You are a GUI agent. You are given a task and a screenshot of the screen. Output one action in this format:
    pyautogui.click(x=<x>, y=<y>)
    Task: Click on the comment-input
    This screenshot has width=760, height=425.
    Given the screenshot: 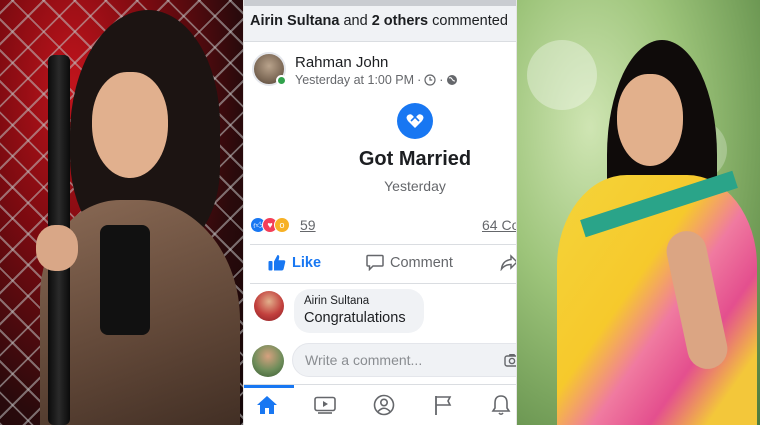 What is the action you would take?
    pyautogui.click(x=404, y=360)
    